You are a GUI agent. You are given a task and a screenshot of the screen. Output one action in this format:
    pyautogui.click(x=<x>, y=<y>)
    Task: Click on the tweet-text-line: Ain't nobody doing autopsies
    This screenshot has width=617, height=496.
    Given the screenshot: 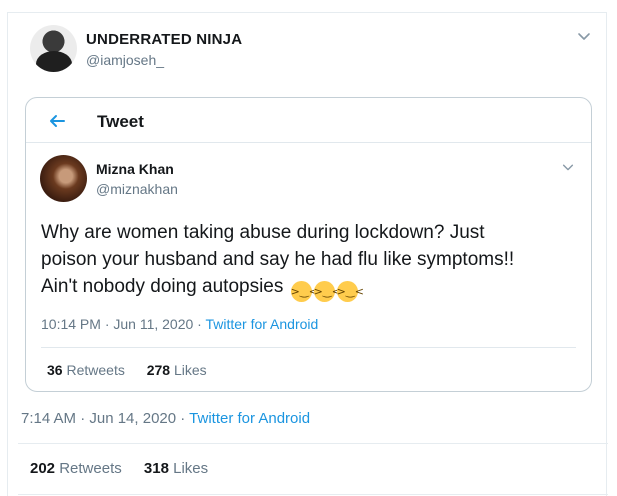 What is the action you would take?
    pyautogui.click(x=162, y=286)
    